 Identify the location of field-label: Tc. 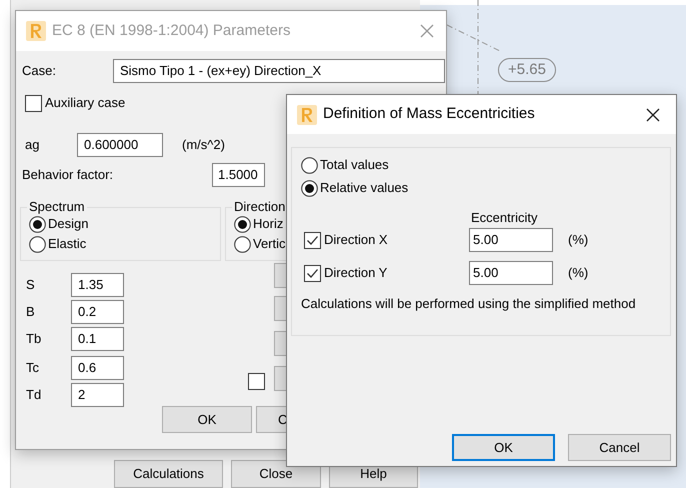
(32, 368).